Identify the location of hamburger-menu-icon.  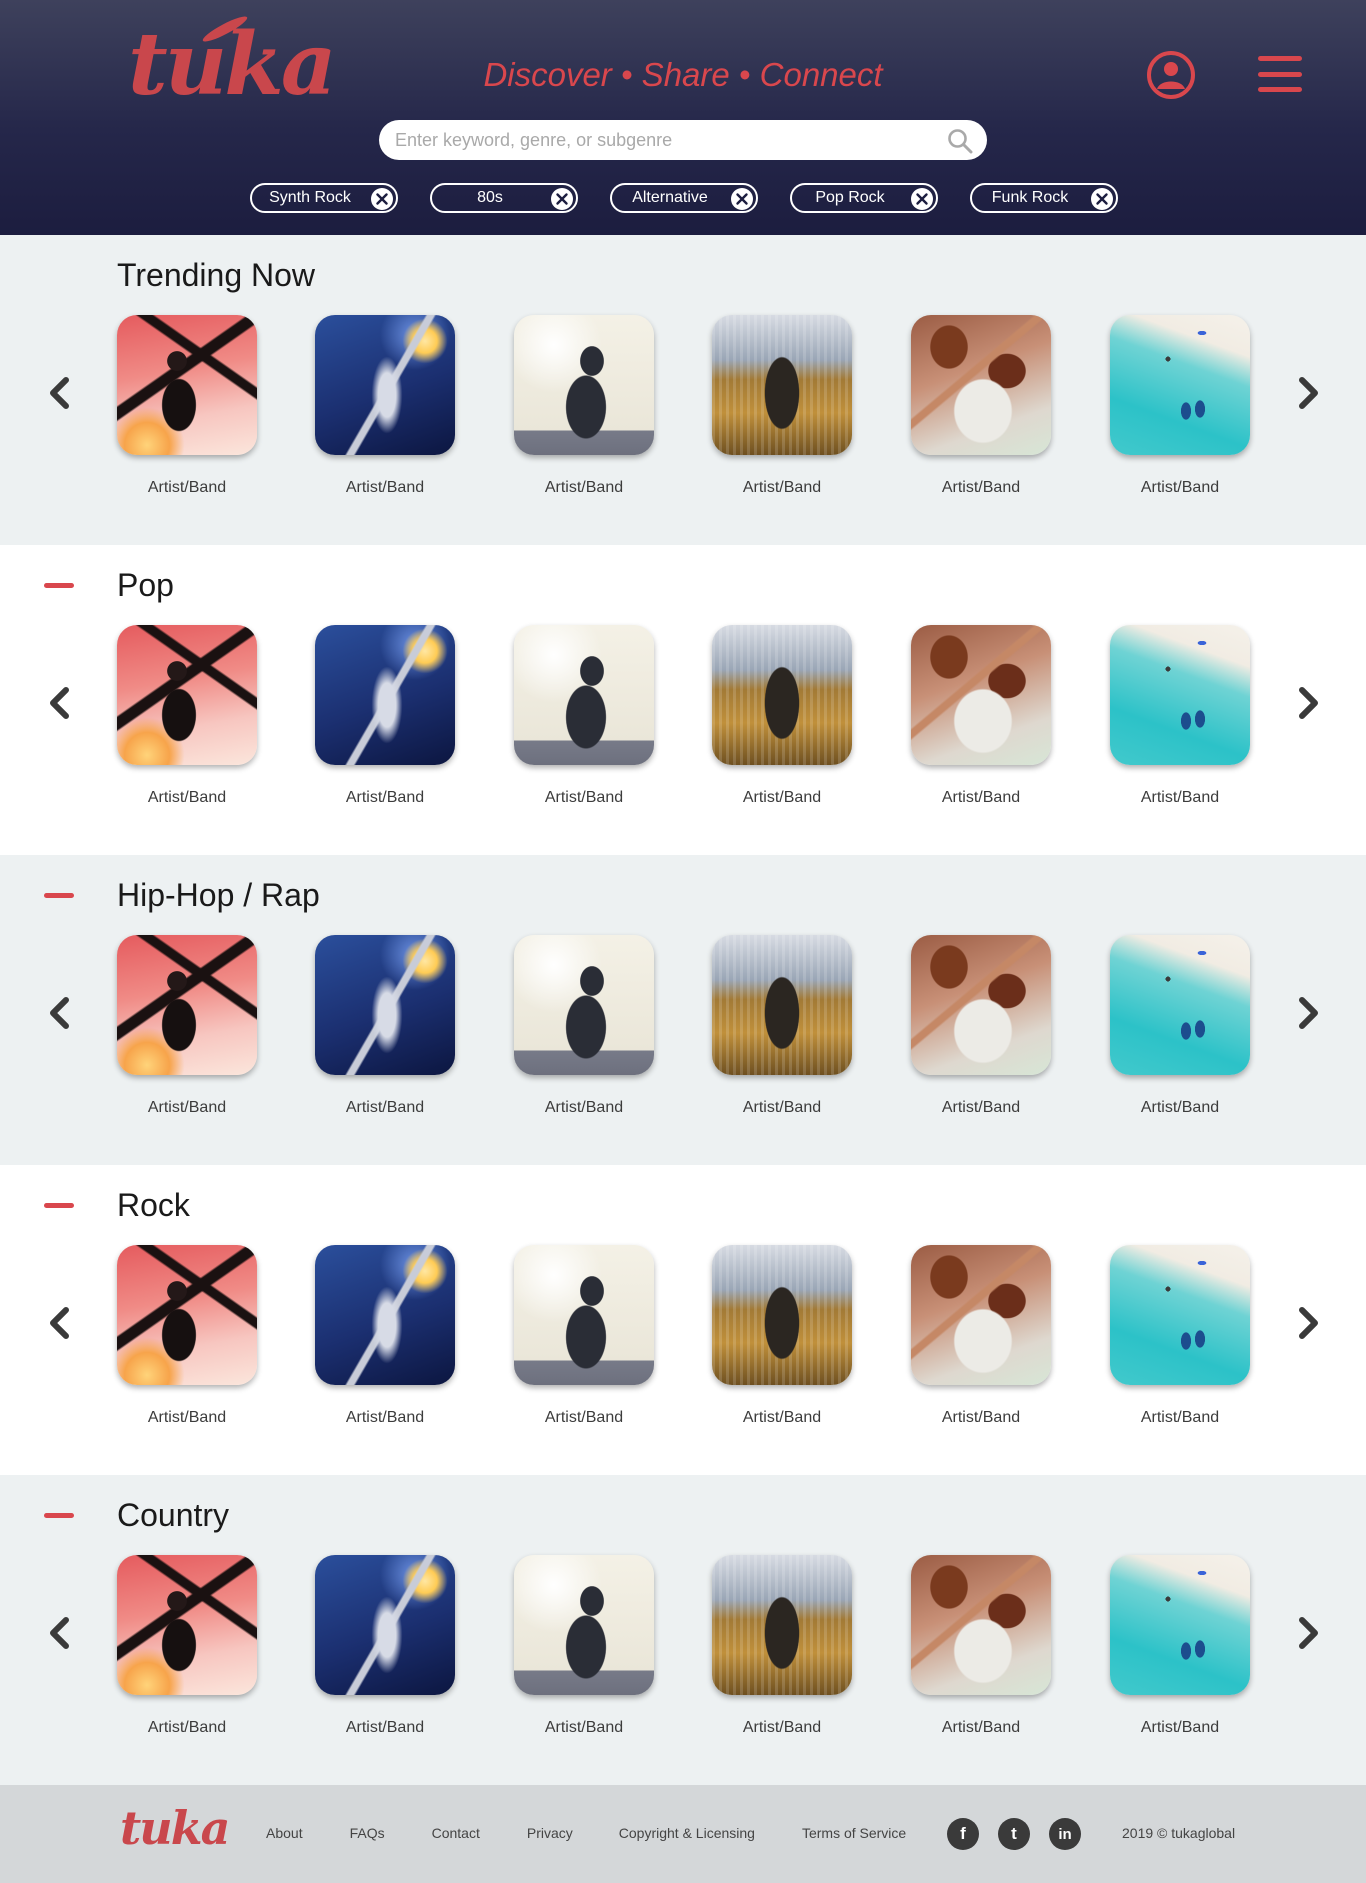
(1280, 74).